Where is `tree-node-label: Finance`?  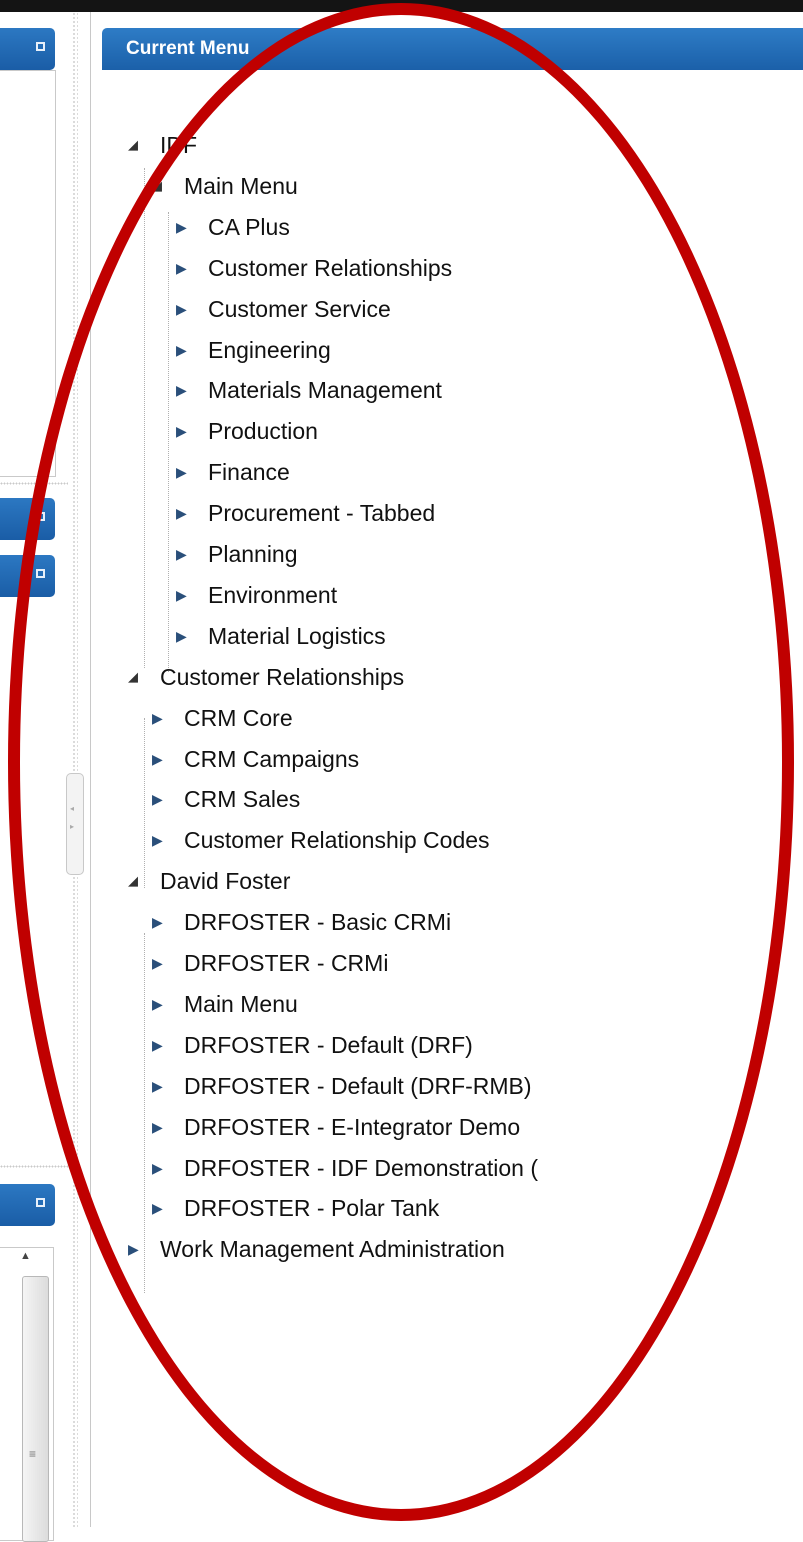
tree-node-label: Finance is located at coordinates (249, 471).